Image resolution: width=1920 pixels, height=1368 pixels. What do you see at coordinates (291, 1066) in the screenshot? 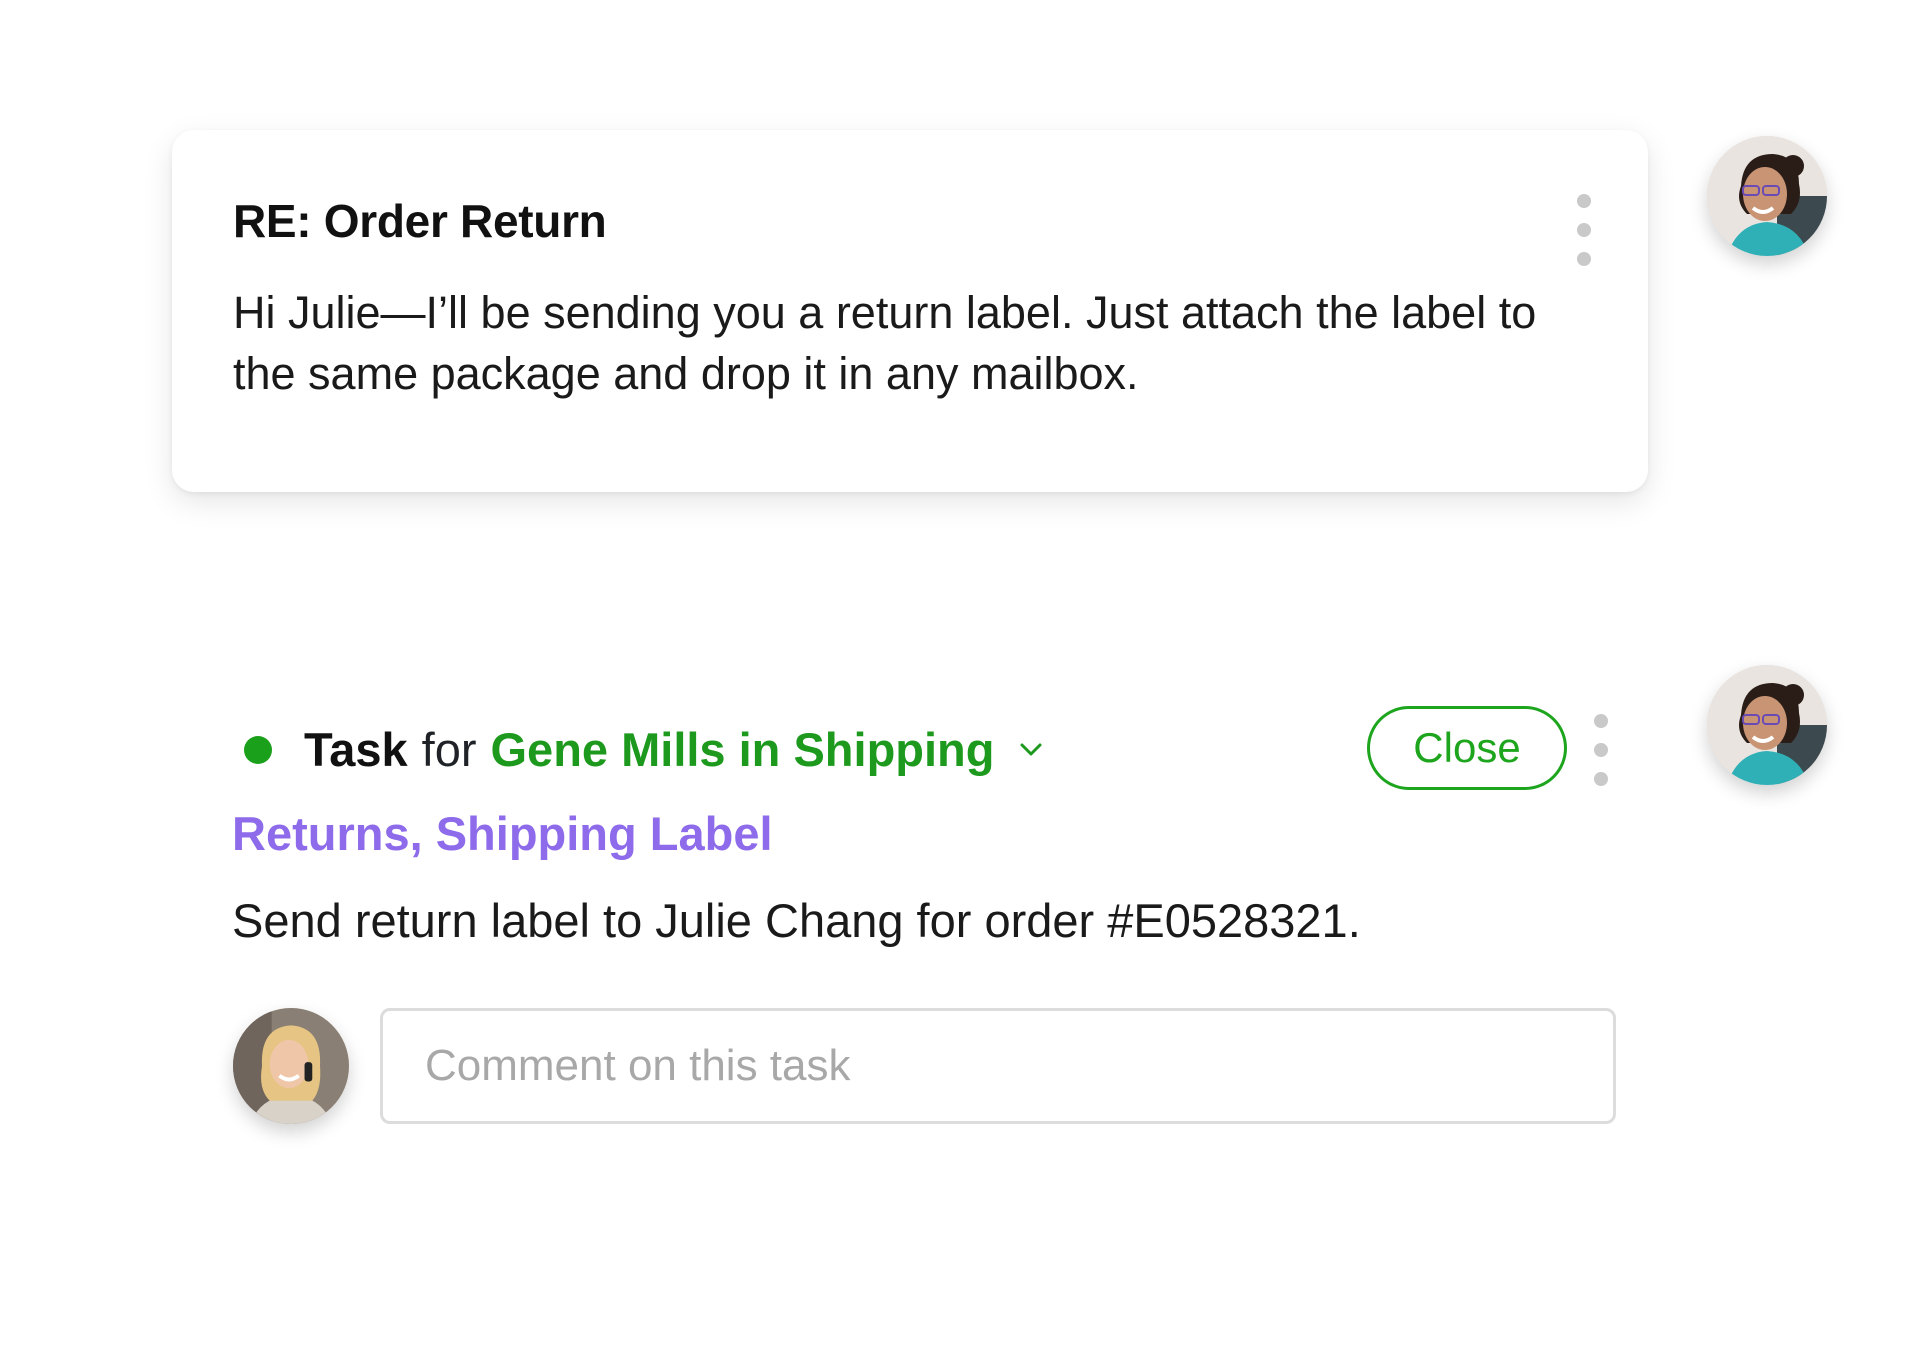
I see `commenter-avatar` at bounding box center [291, 1066].